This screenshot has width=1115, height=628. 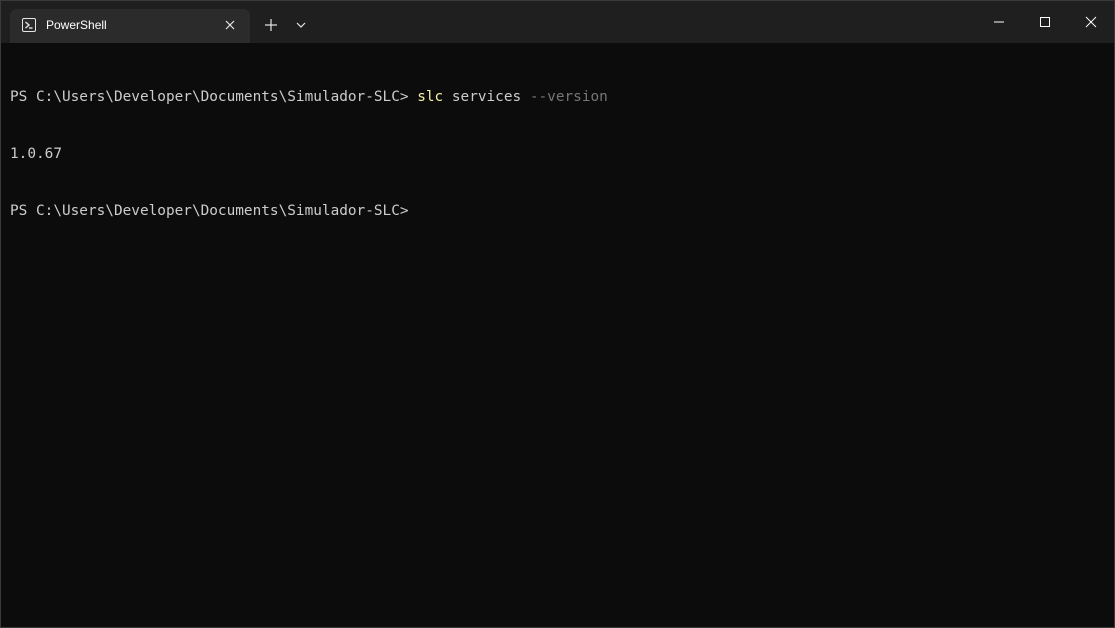 What do you see at coordinates (29, 25) in the screenshot?
I see `powershell-icon` at bounding box center [29, 25].